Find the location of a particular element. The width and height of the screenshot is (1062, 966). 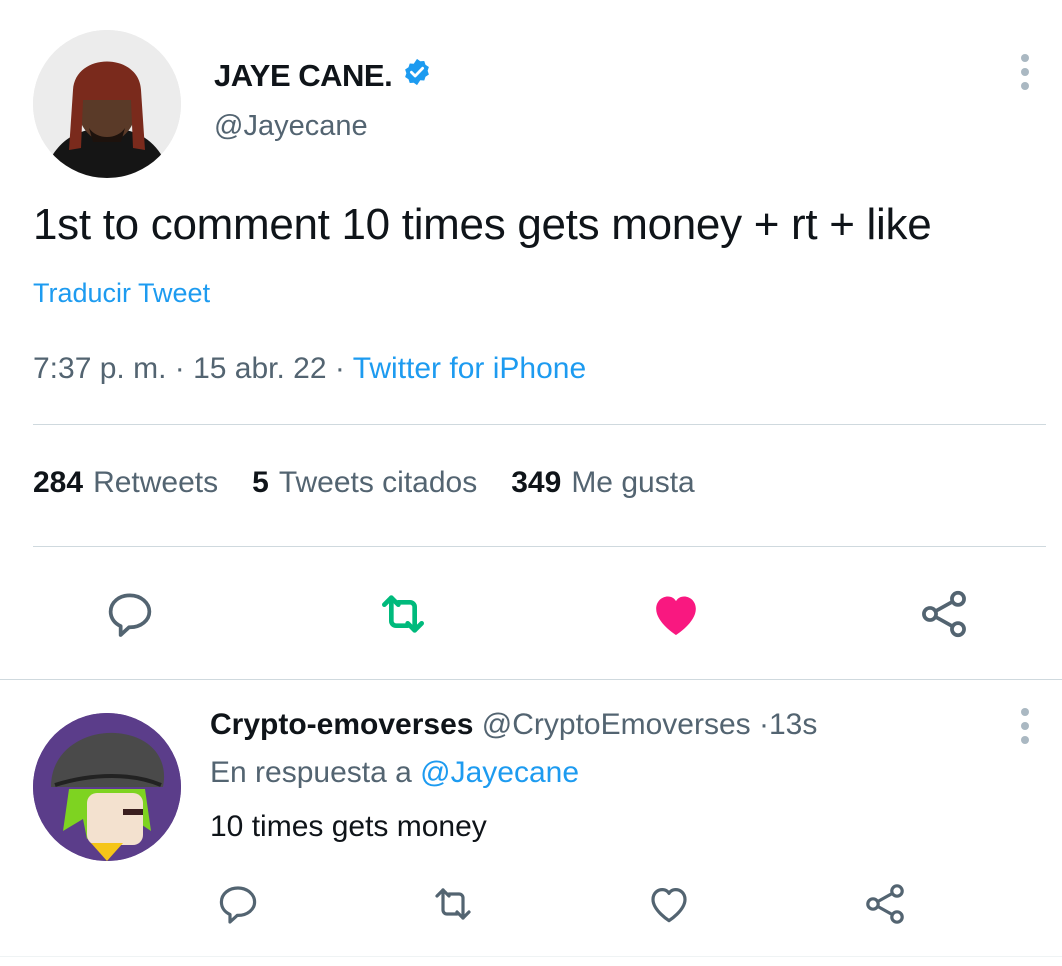

engagement-stats: 284 Retweets 5 Tweets citados 349 Me gusta is located at coordinates (364, 483).